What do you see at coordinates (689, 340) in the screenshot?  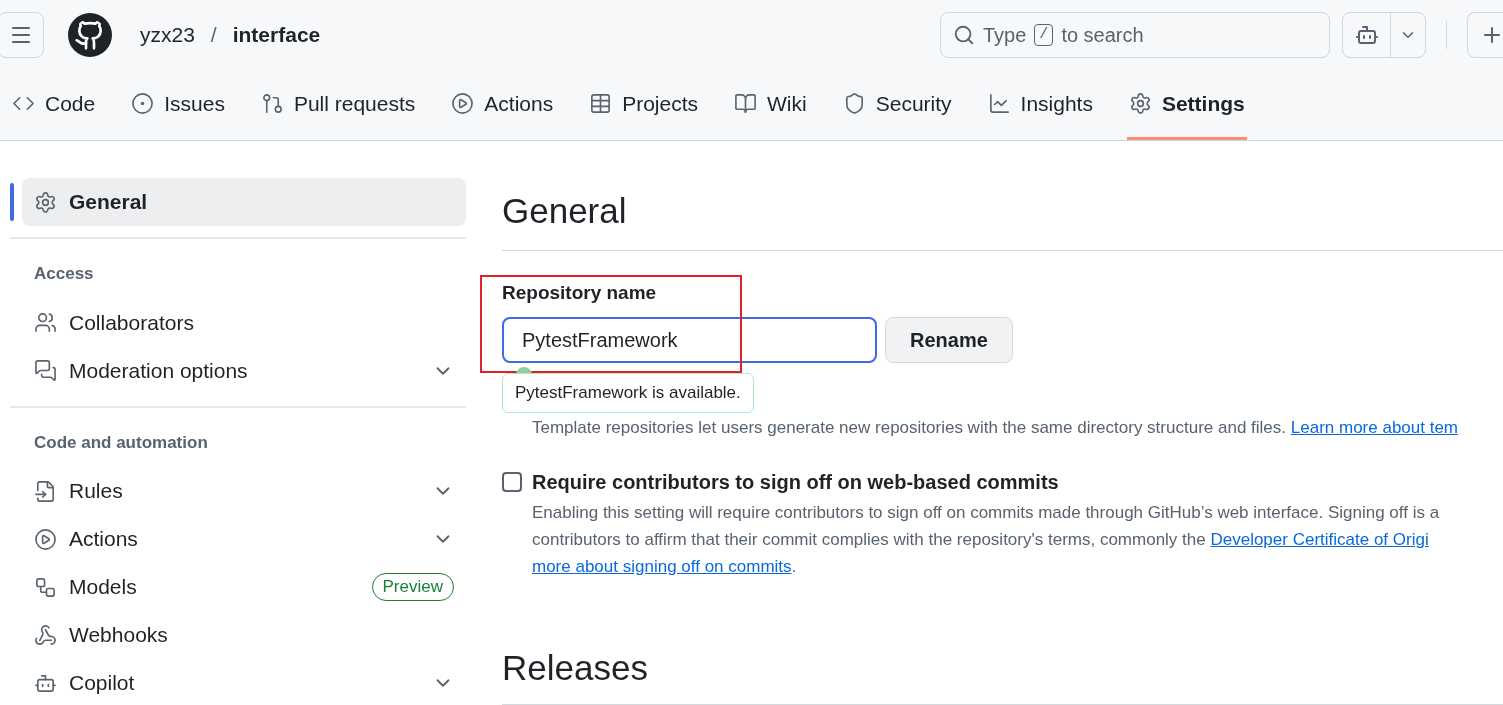 I see `repository-name-field: PytestFramework` at bounding box center [689, 340].